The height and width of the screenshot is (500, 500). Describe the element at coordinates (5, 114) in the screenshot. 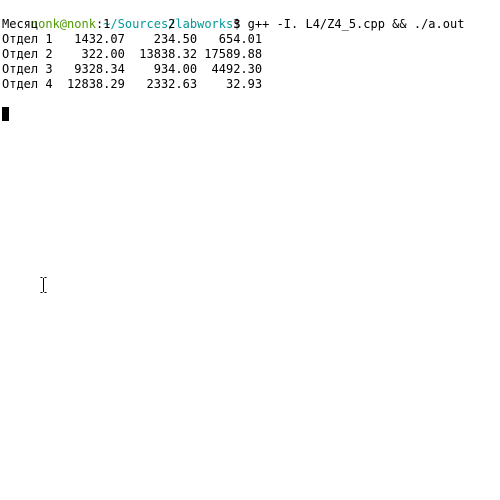

I see `block-cursor-icon` at that location.